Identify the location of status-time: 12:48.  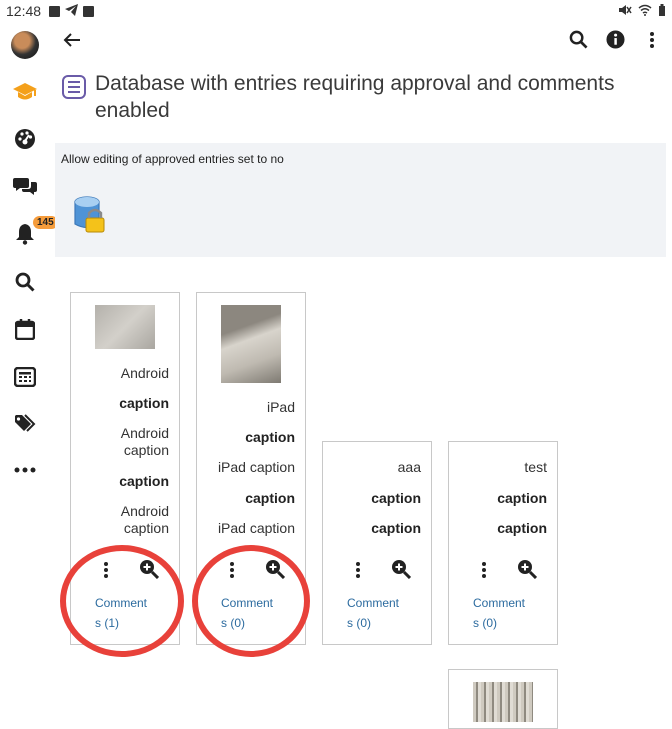
(24, 11).